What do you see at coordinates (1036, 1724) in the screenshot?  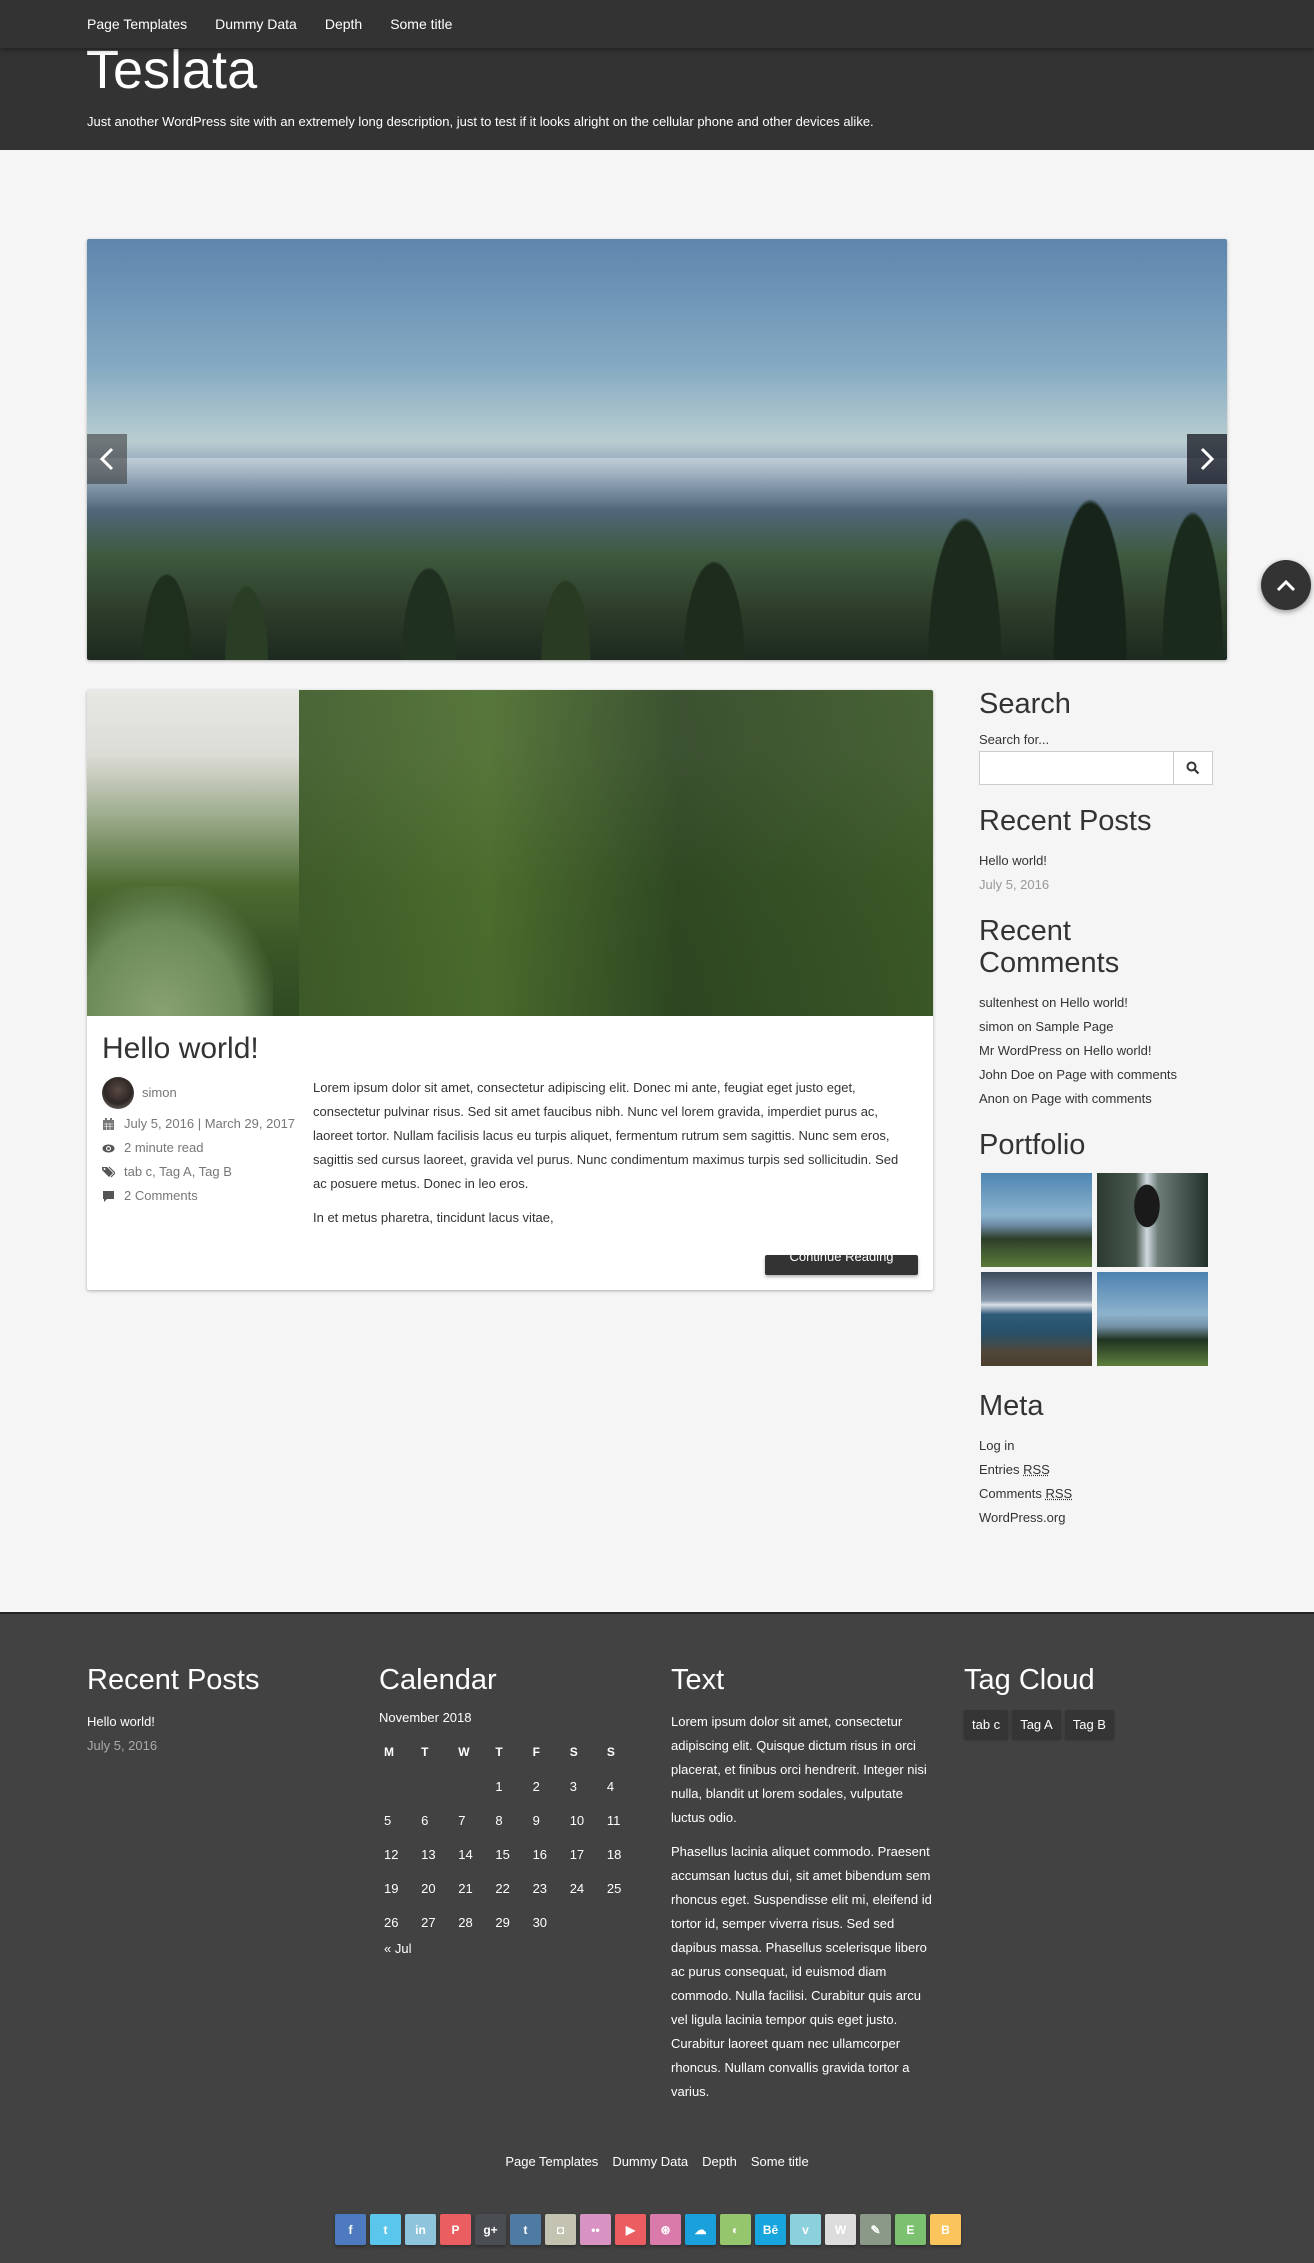 I see `tag-tag-a: Tag A` at bounding box center [1036, 1724].